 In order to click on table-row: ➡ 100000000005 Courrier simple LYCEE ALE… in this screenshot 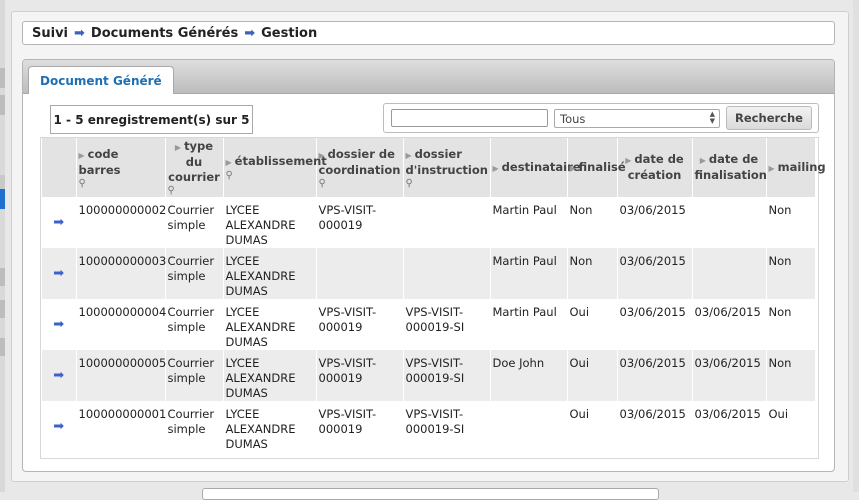, I will do `click(429, 375)`.